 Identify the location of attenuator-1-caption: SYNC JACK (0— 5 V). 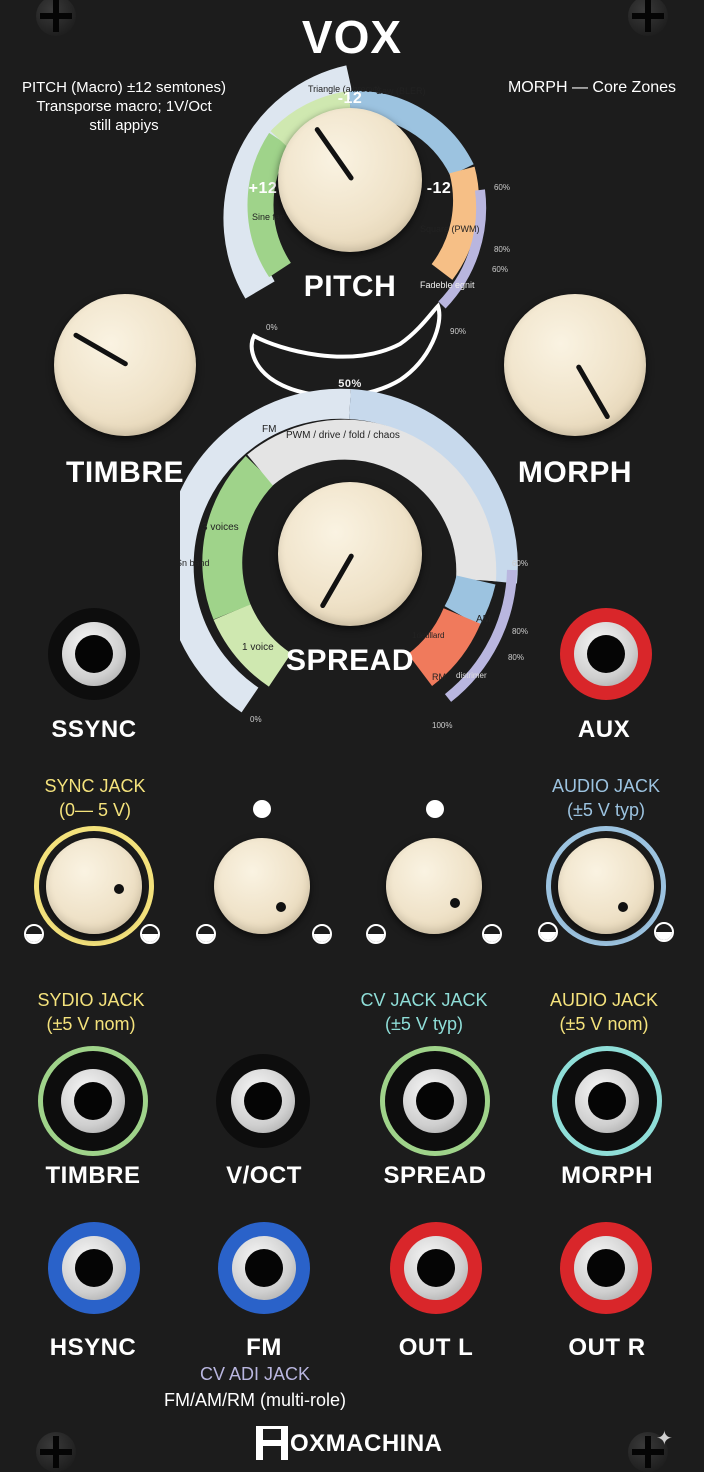
(95, 798).